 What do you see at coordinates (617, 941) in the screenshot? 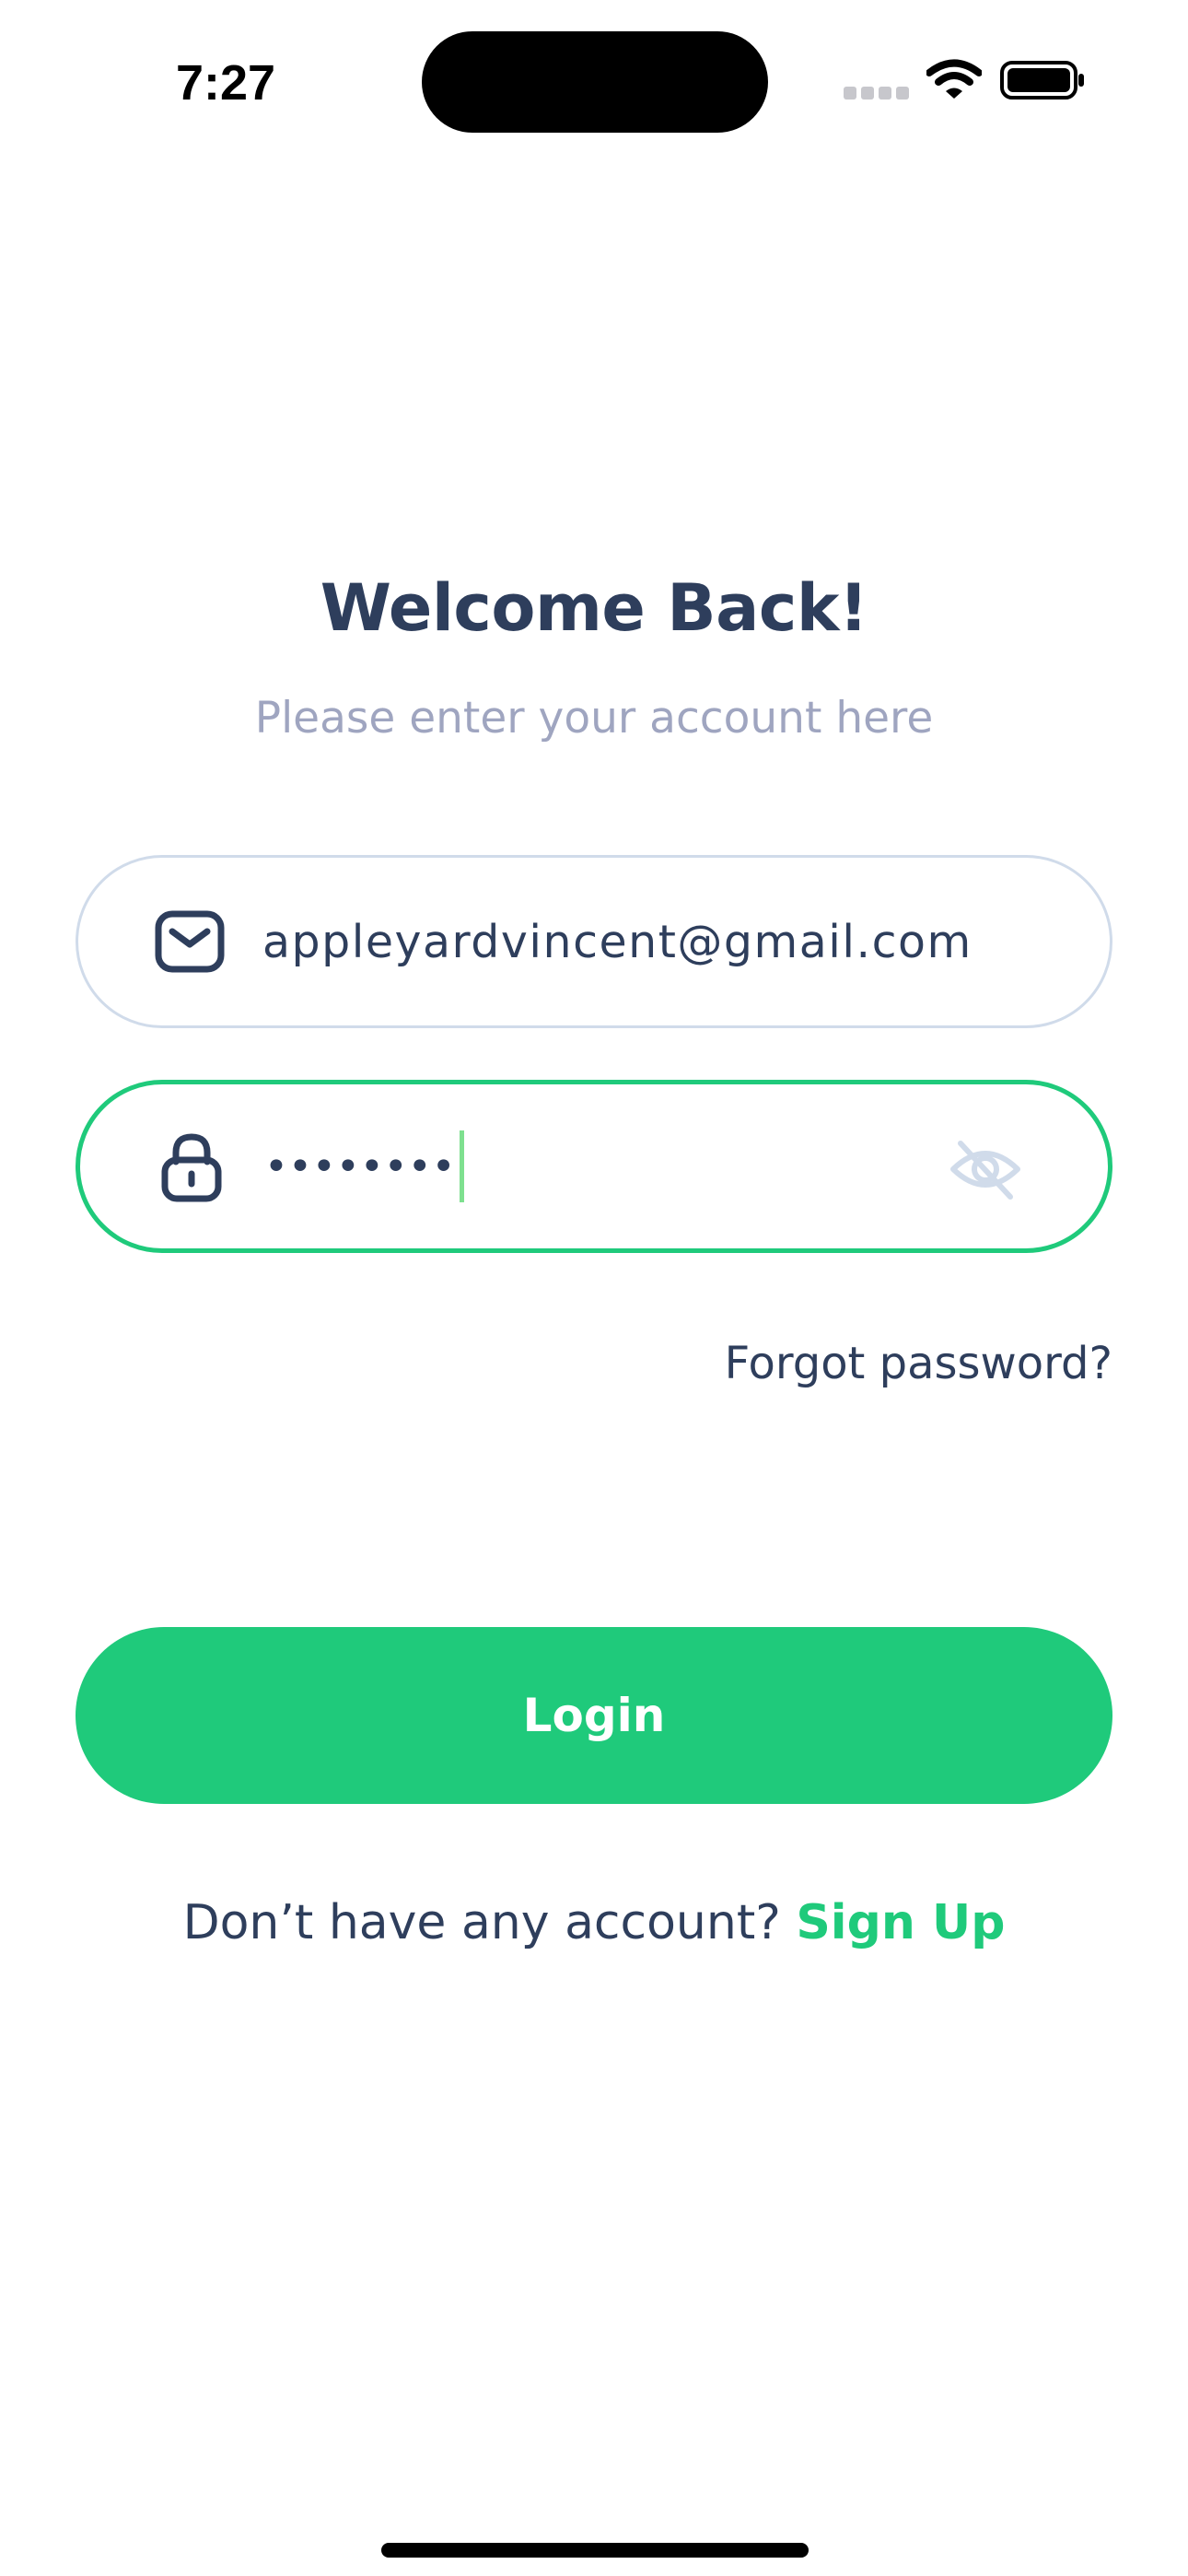
I see `email-value: appleyardvincent@gmail.com` at bounding box center [617, 941].